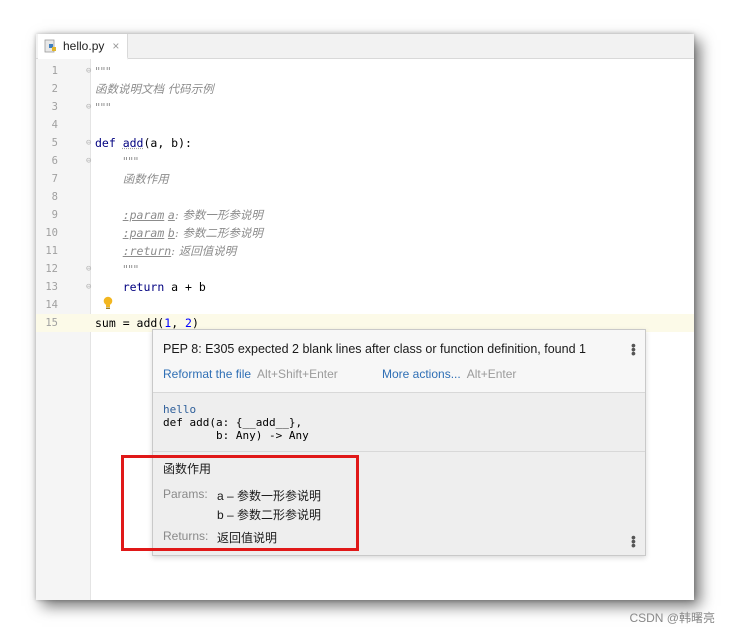  Describe the element at coordinates (147, 251) in the screenshot. I see `code-token: :return` at that location.